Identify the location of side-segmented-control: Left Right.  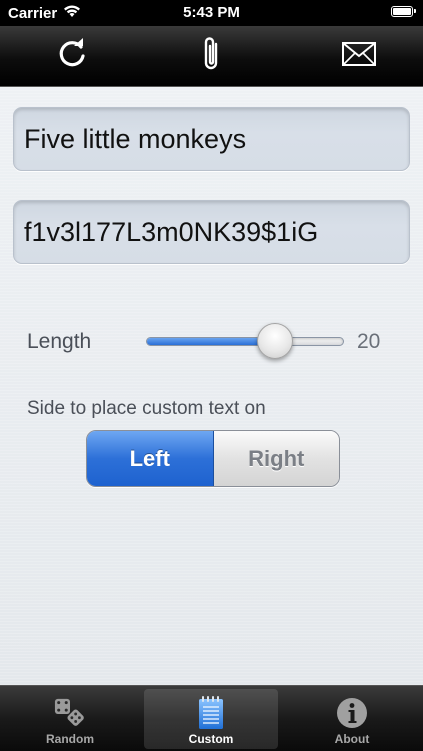
(213, 458).